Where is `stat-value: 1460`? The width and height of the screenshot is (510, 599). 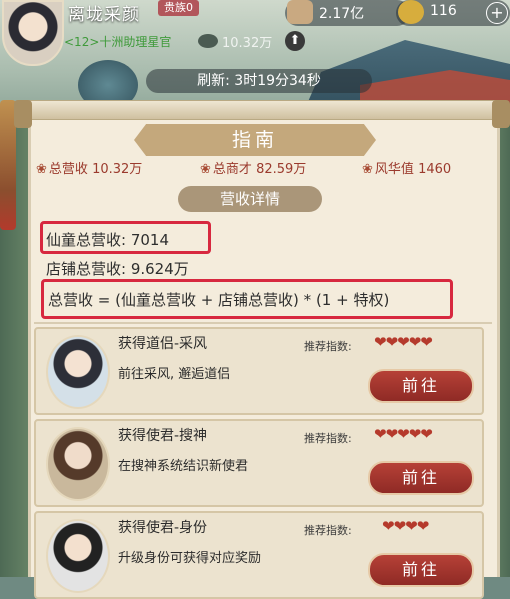
stat-value: 1460 is located at coordinates (435, 169).